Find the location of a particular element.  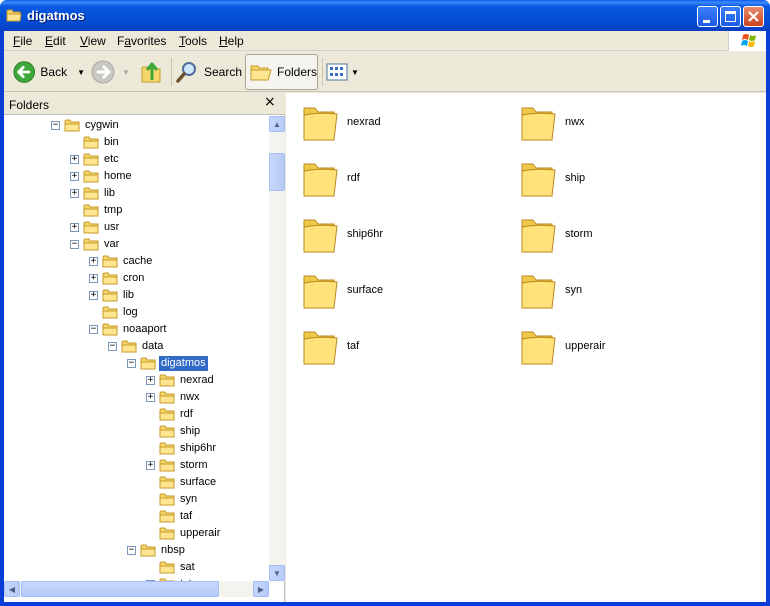

tree-node: + cache is located at coordinates (159, 261).